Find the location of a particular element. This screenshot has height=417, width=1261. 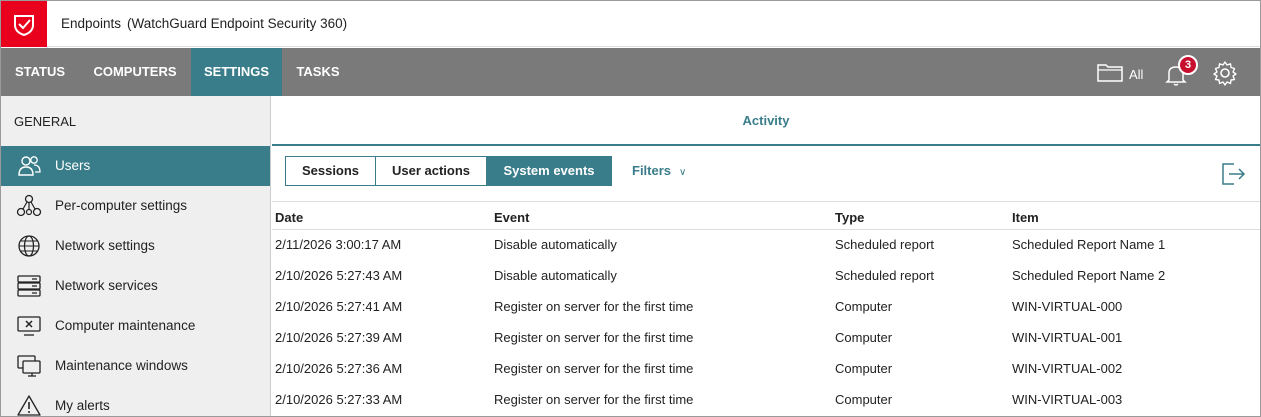

gear-icon is located at coordinates (1225, 73).